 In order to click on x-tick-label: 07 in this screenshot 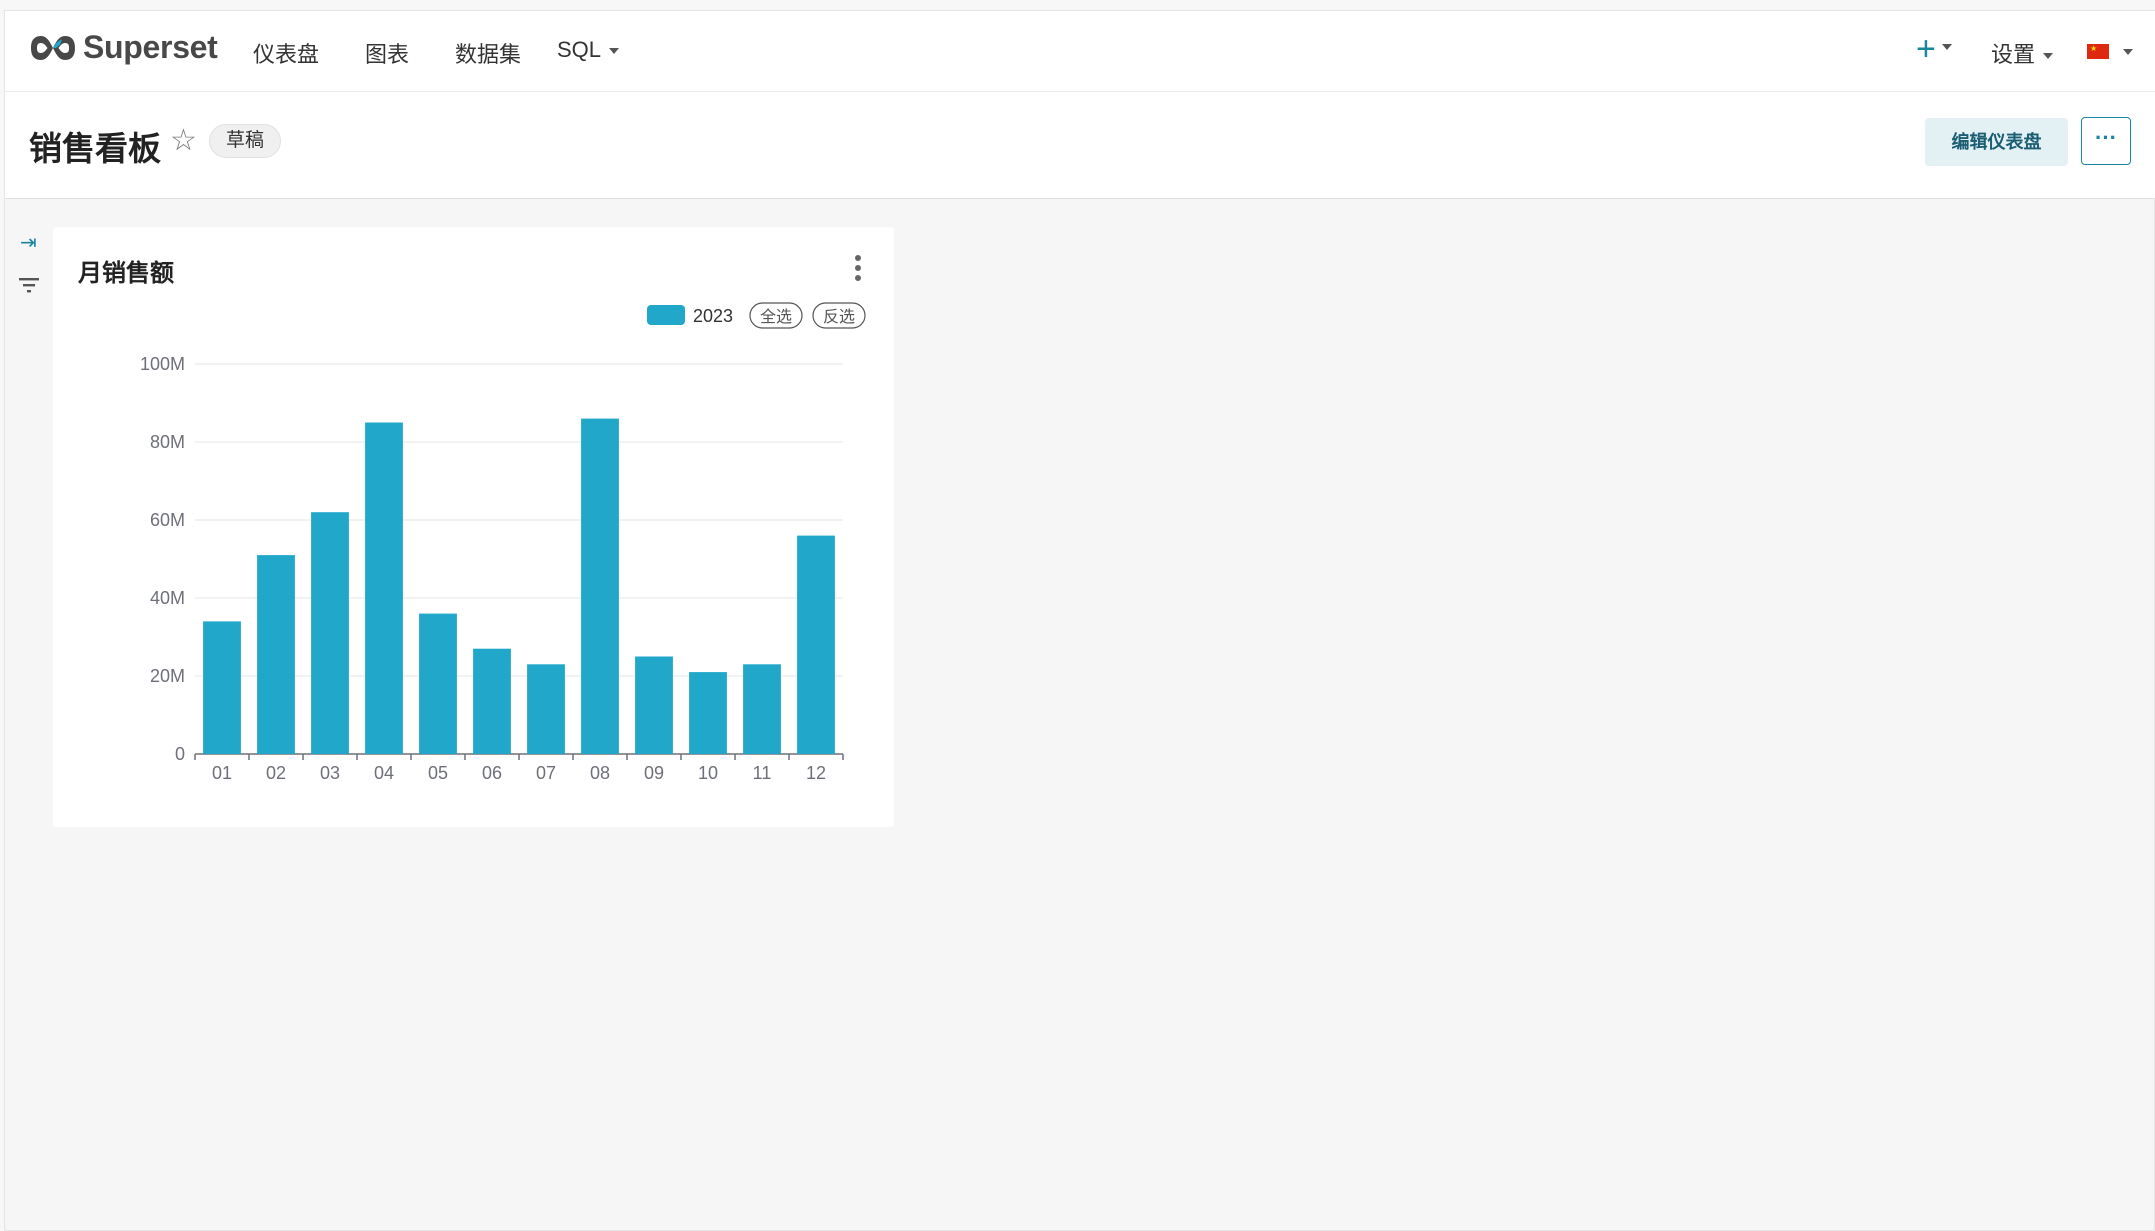, I will do `click(546, 773)`.